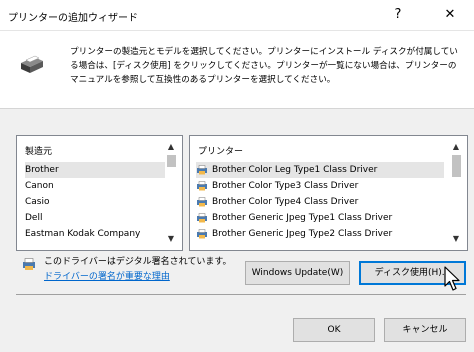 Image resolution: width=474 pixels, height=352 pixels. Describe the element at coordinates (452, 278) in the screenshot. I see `mouse-cursor-icon` at that location.